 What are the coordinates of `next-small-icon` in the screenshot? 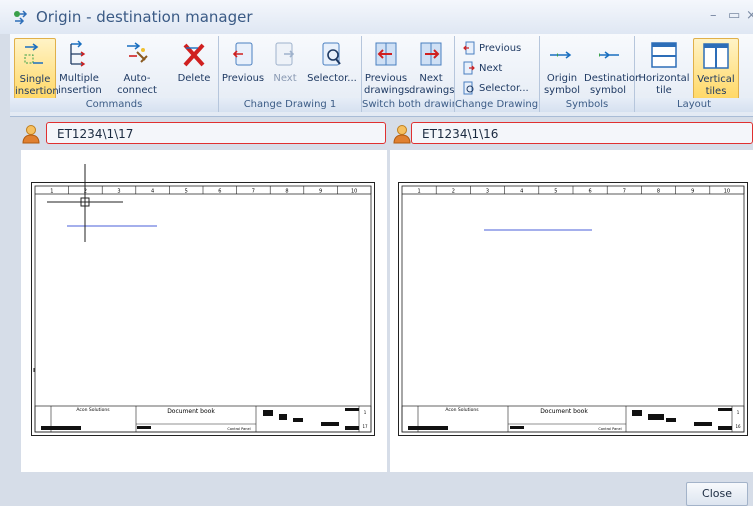 It's located at (469, 68).